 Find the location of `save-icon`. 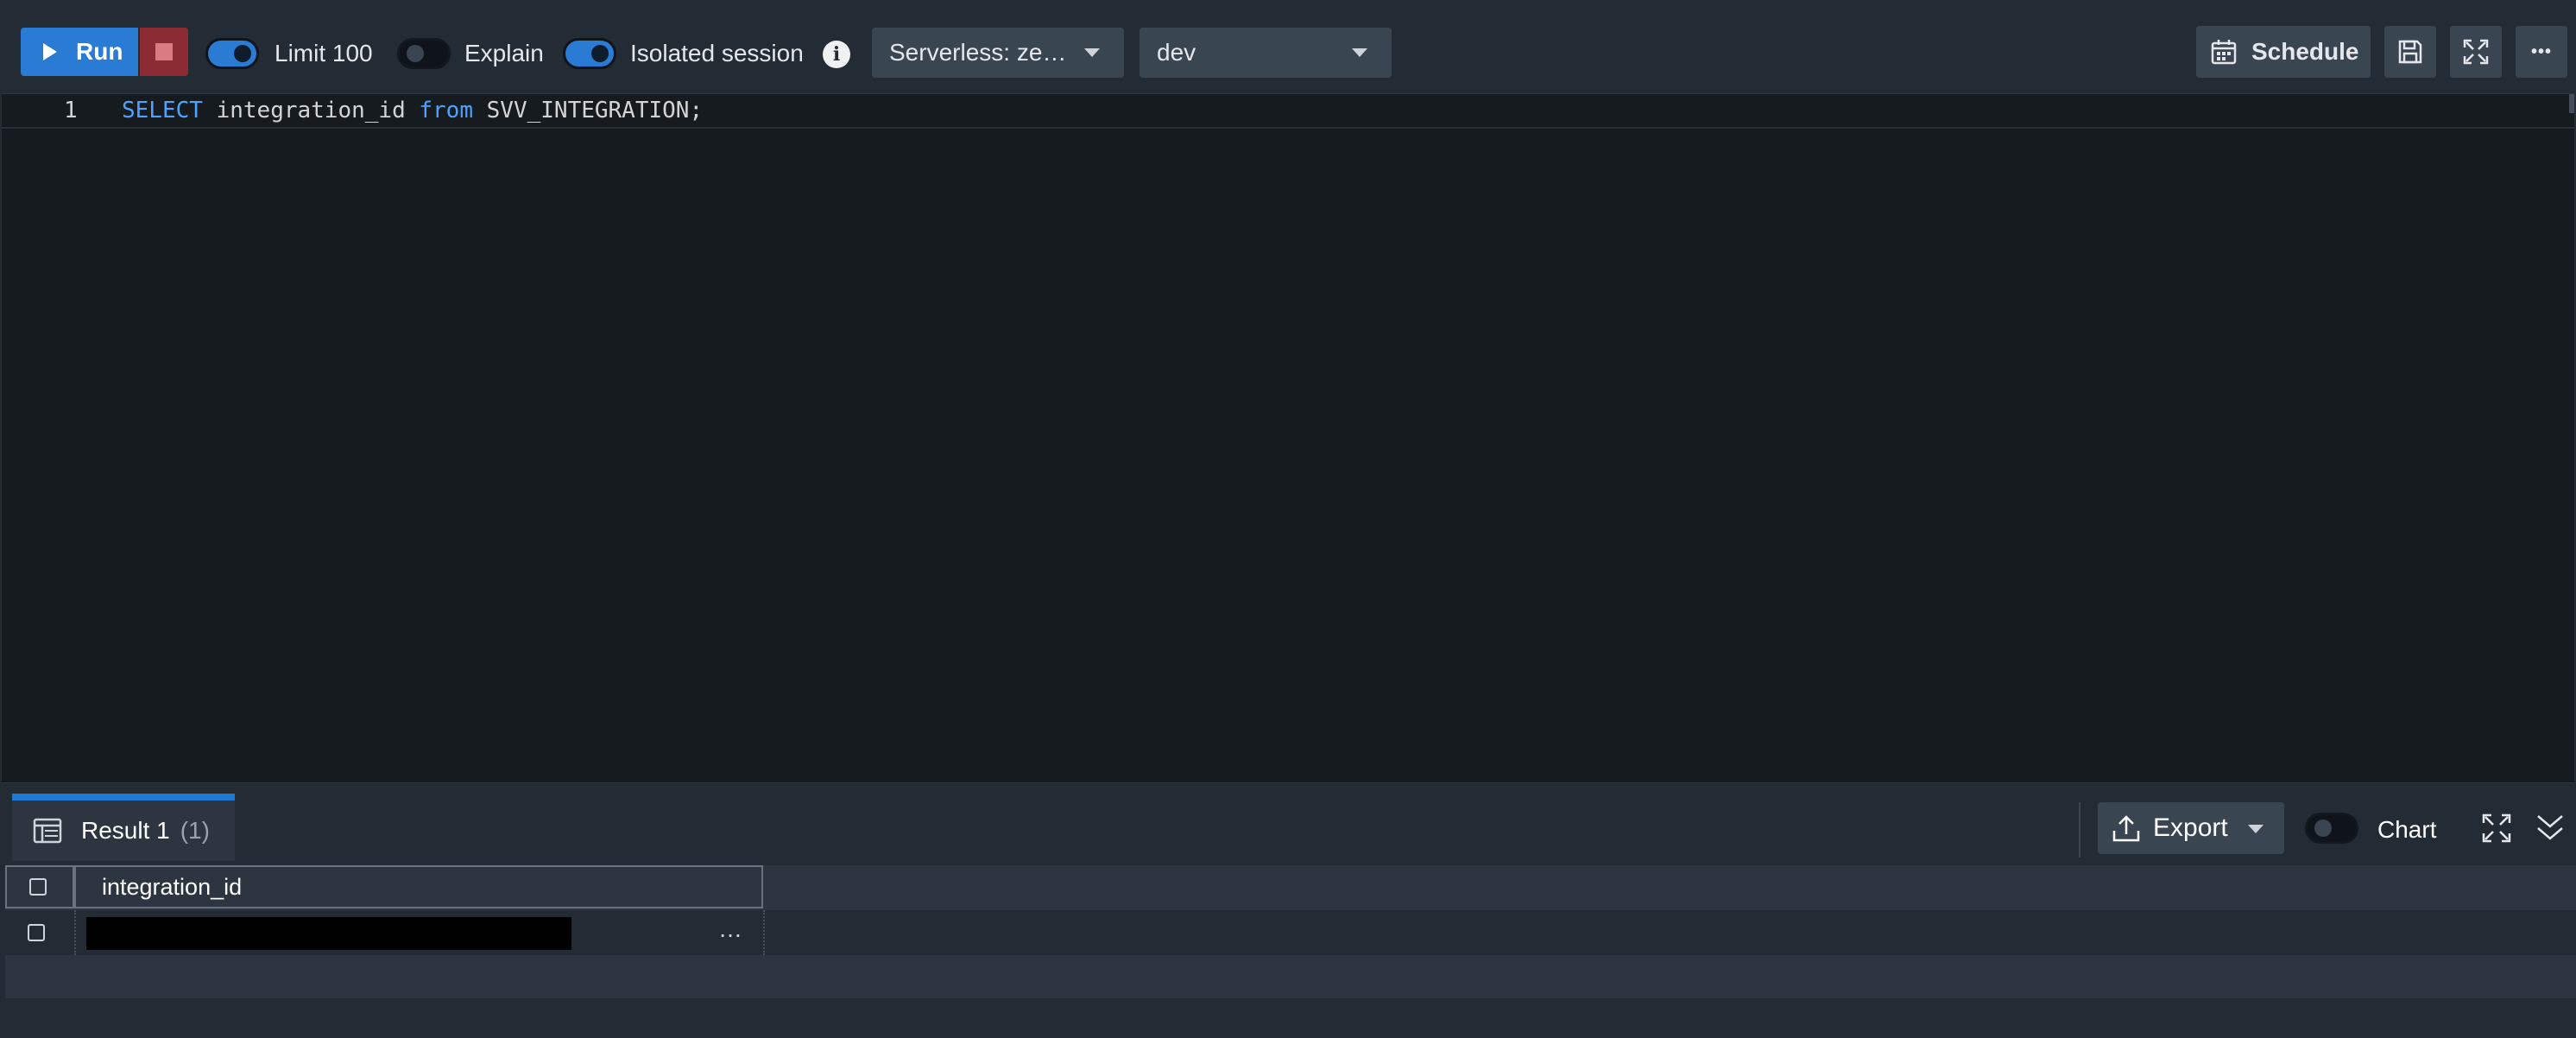

save-icon is located at coordinates (2410, 52).